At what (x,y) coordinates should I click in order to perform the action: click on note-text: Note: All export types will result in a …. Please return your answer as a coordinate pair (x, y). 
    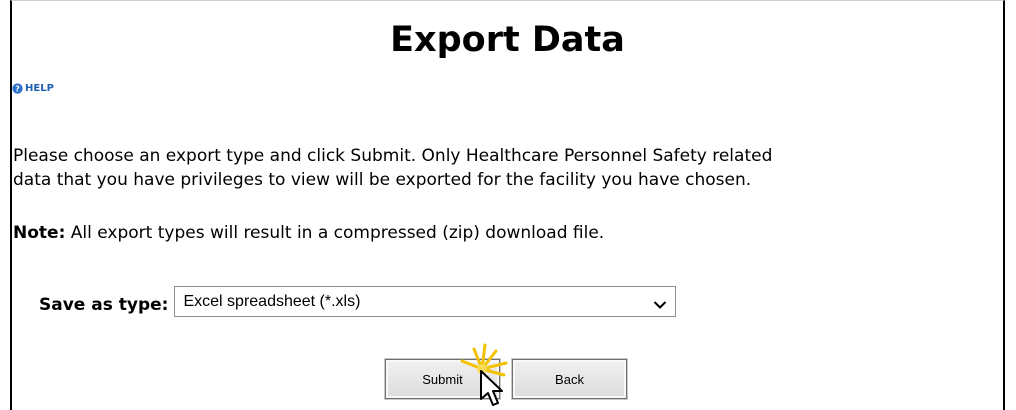
    Looking at the image, I should click on (504, 233).